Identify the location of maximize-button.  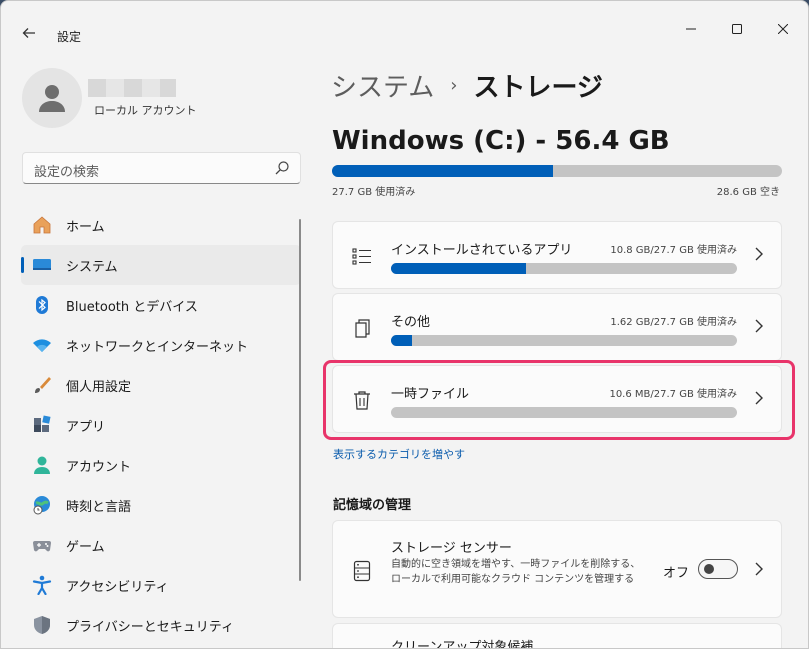
(737, 29).